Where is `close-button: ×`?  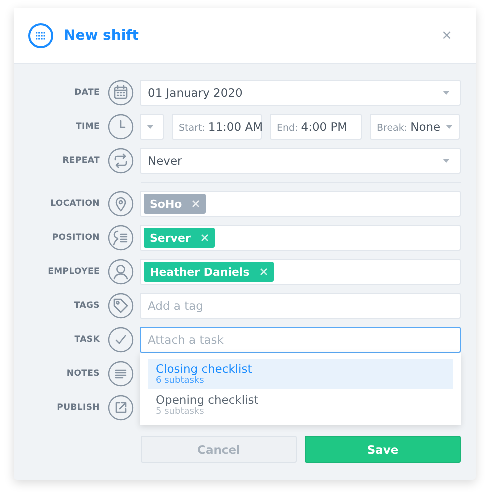
close-button: × is located at coordinates (447, 36).